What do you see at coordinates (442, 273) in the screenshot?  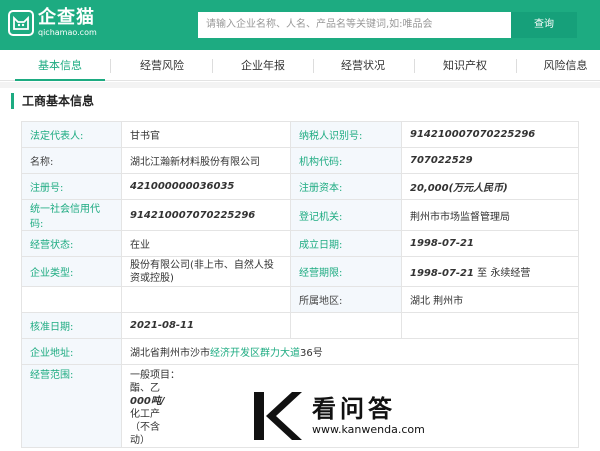 I see `term-start: 1998-07-21` at bounding box center [442, 273].